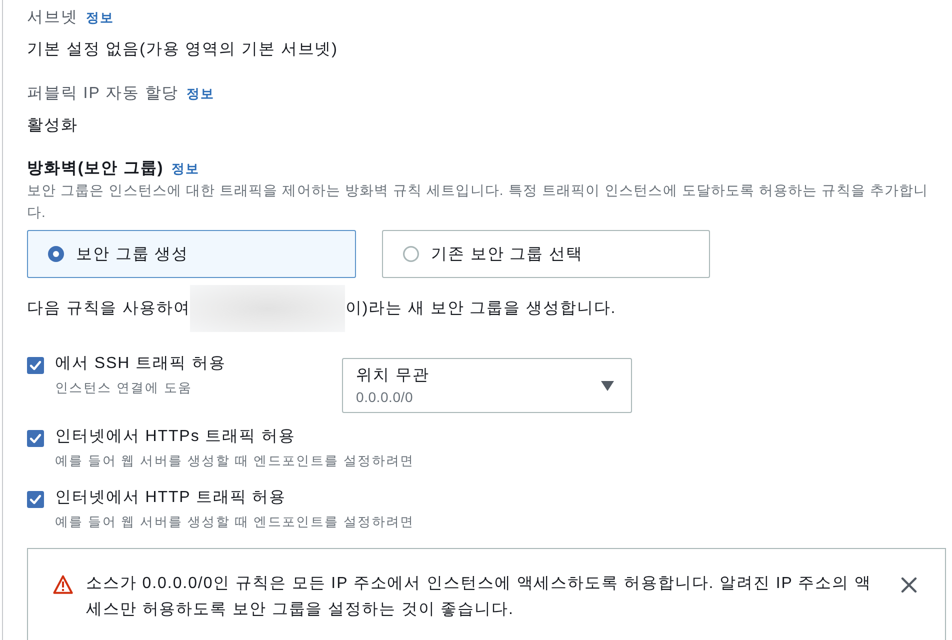 The image size is (952, 640). I want to click on note-text: 이)라는 새 보안 그룹을 생성합니다., so click(480, 308).